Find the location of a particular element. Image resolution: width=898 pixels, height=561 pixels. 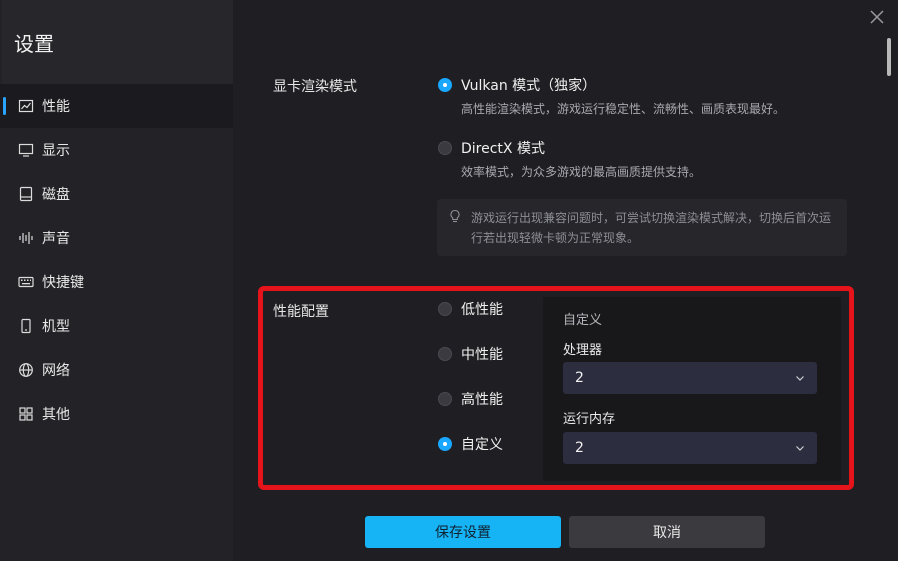

sidebar-item-label: 其他 is located at coordinates (56, 415).